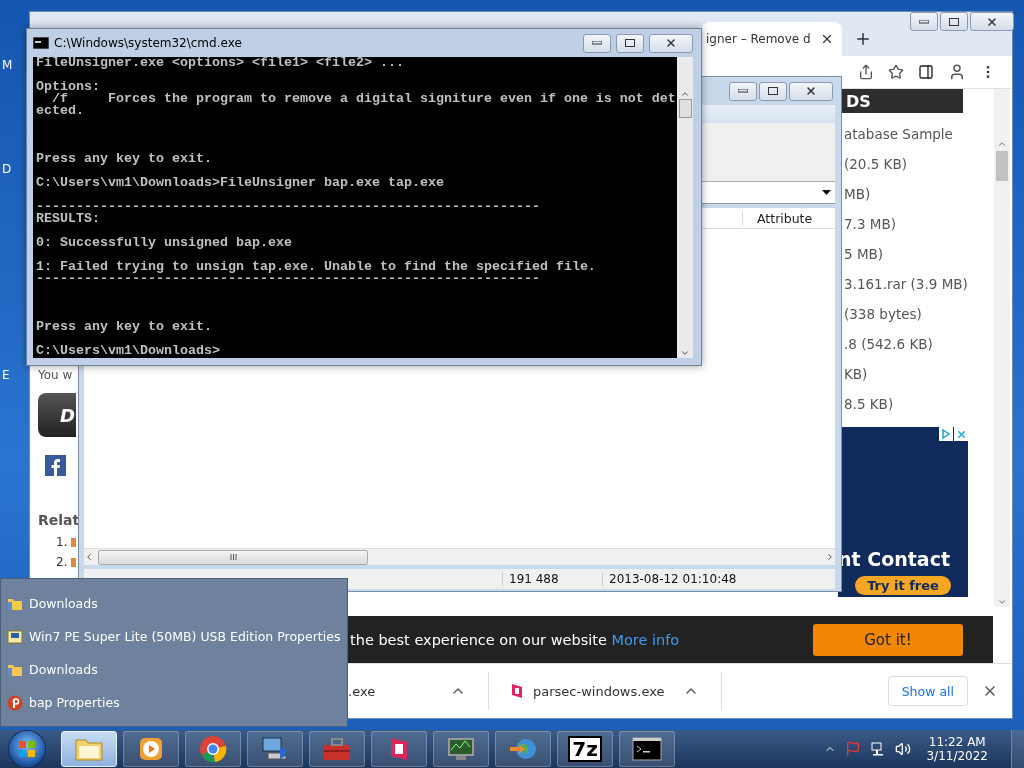 This screenshot has height=768, width=1024. I want to click on folder-icon, so click(89, 749).